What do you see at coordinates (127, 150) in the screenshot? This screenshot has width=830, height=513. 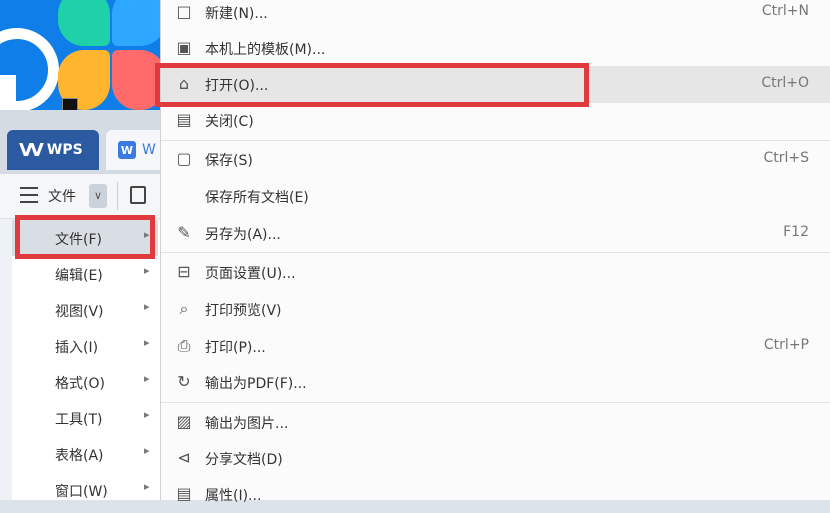 I see `writer-doc-icon: W` at bounding box center [127, 150].